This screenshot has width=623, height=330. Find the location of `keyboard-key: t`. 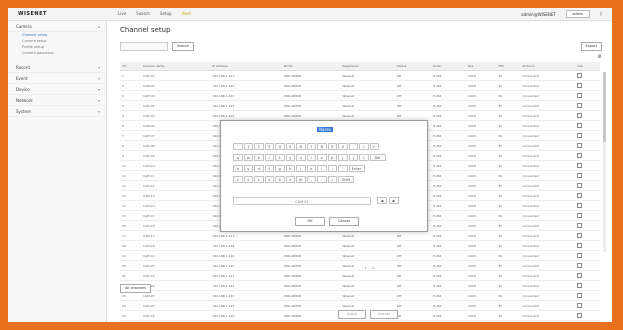

keyboard-key: t is located at coordinates (280, 157).